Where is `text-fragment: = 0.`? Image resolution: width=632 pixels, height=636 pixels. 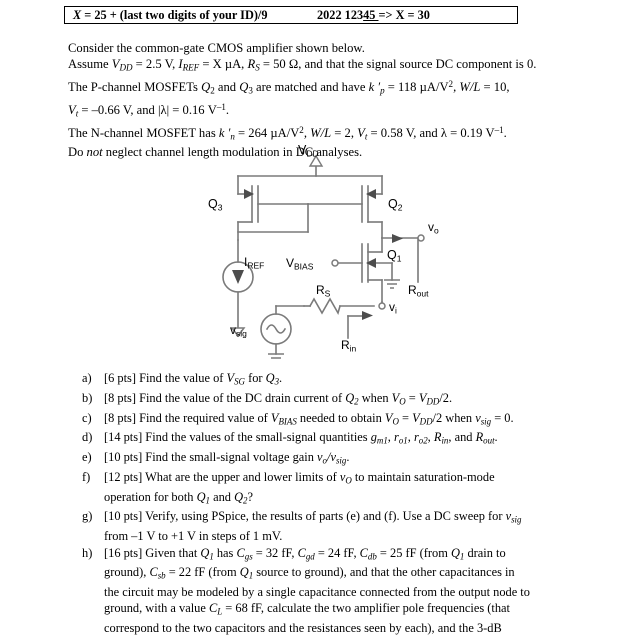
text-fragment: = 0. is located at coordinates (502, 417).